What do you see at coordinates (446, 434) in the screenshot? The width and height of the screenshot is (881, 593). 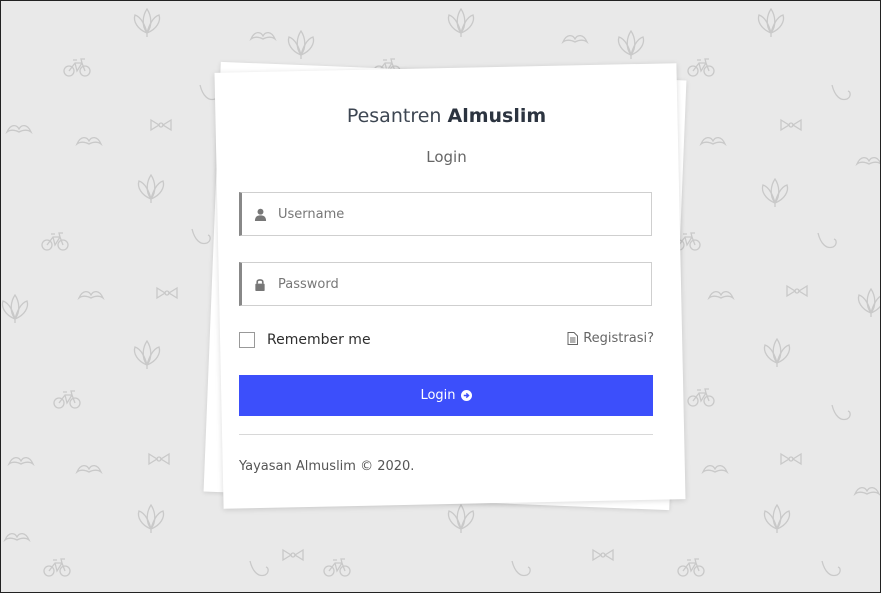 I see `form-divider` at bounding box center [446, 434].